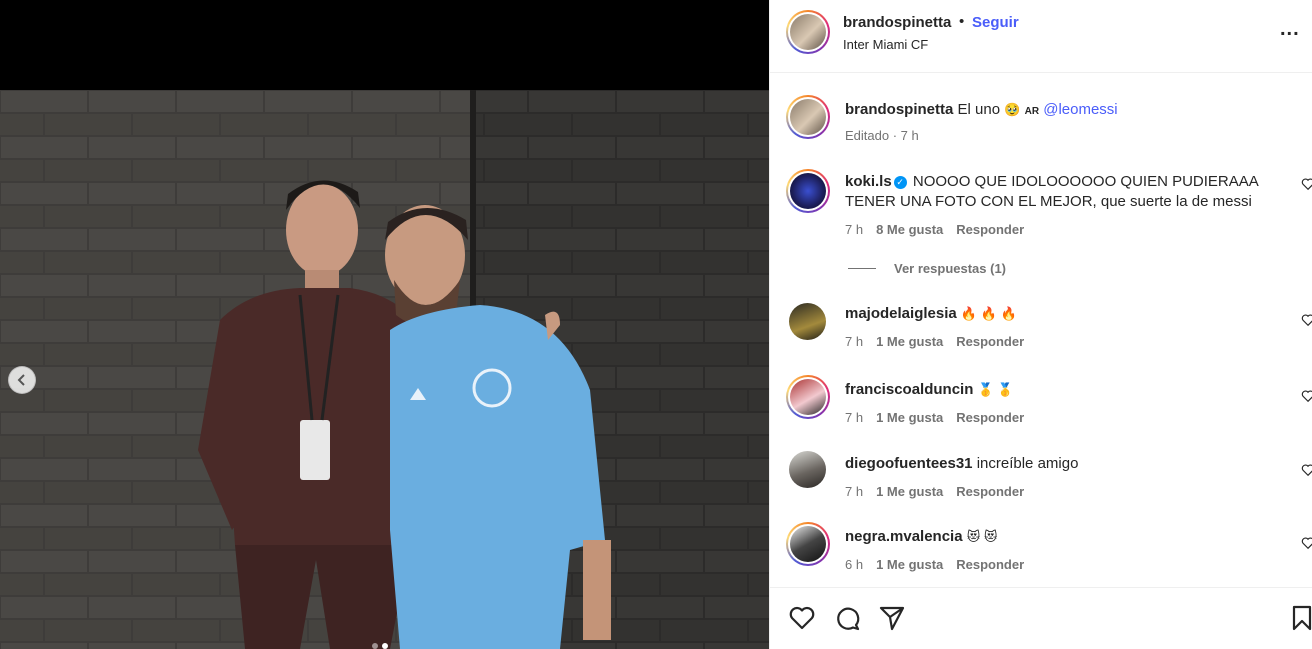  I want to click on caption-username: brandospinetta, so click(899, 109).